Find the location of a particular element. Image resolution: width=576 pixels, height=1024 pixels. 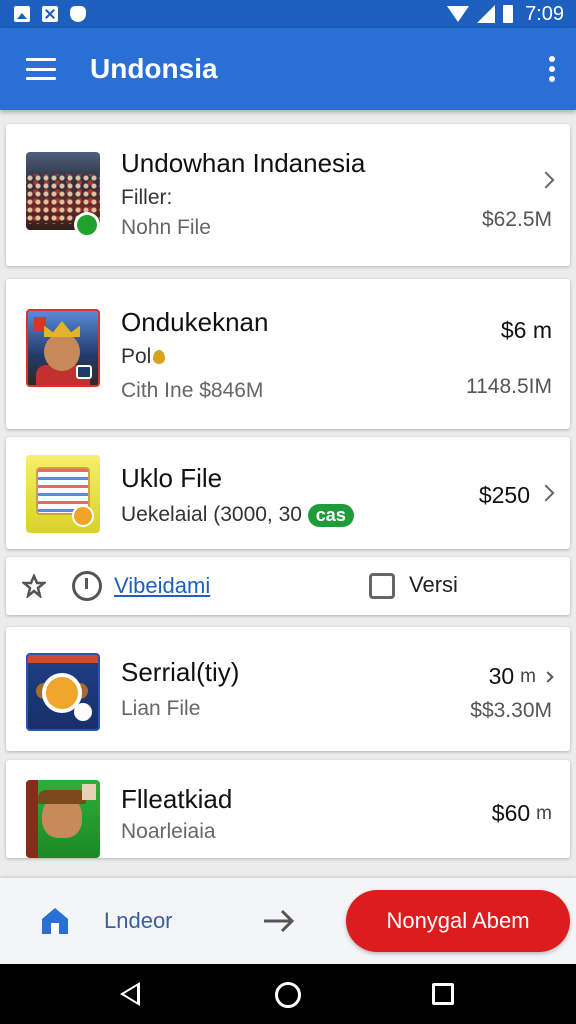

item-price-top: 30 m is located at coordinates (521, 676).